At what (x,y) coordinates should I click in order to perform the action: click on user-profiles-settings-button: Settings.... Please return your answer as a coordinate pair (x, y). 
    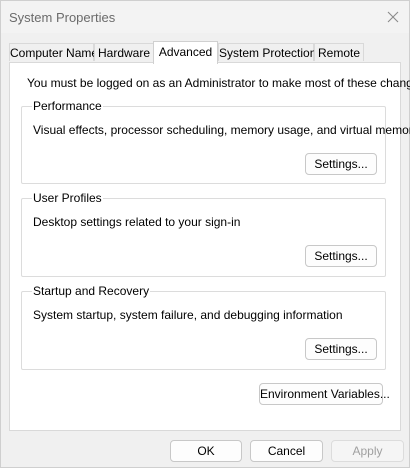
    Looking at the image, I should click on (341, 256).